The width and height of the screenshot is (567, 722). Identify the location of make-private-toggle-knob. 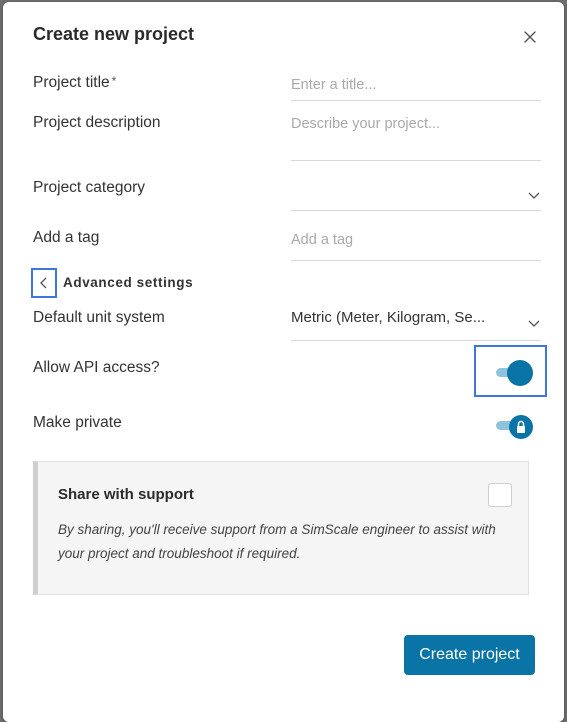
(521, 427).